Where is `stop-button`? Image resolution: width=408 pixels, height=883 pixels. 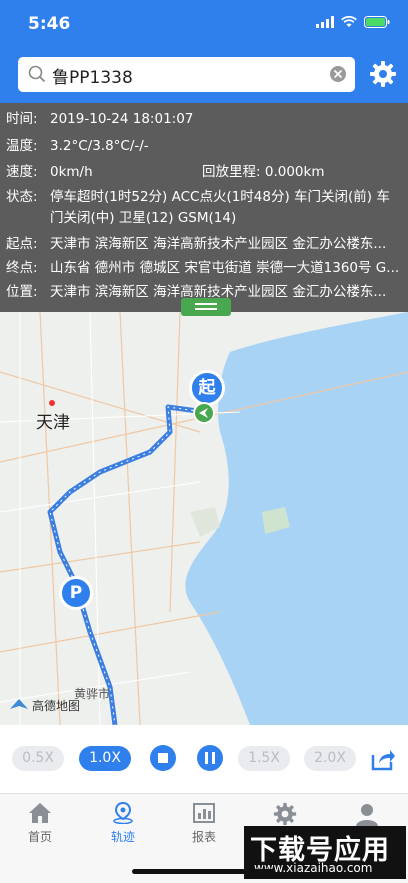 stop-button is located at coordinates (163, 758).